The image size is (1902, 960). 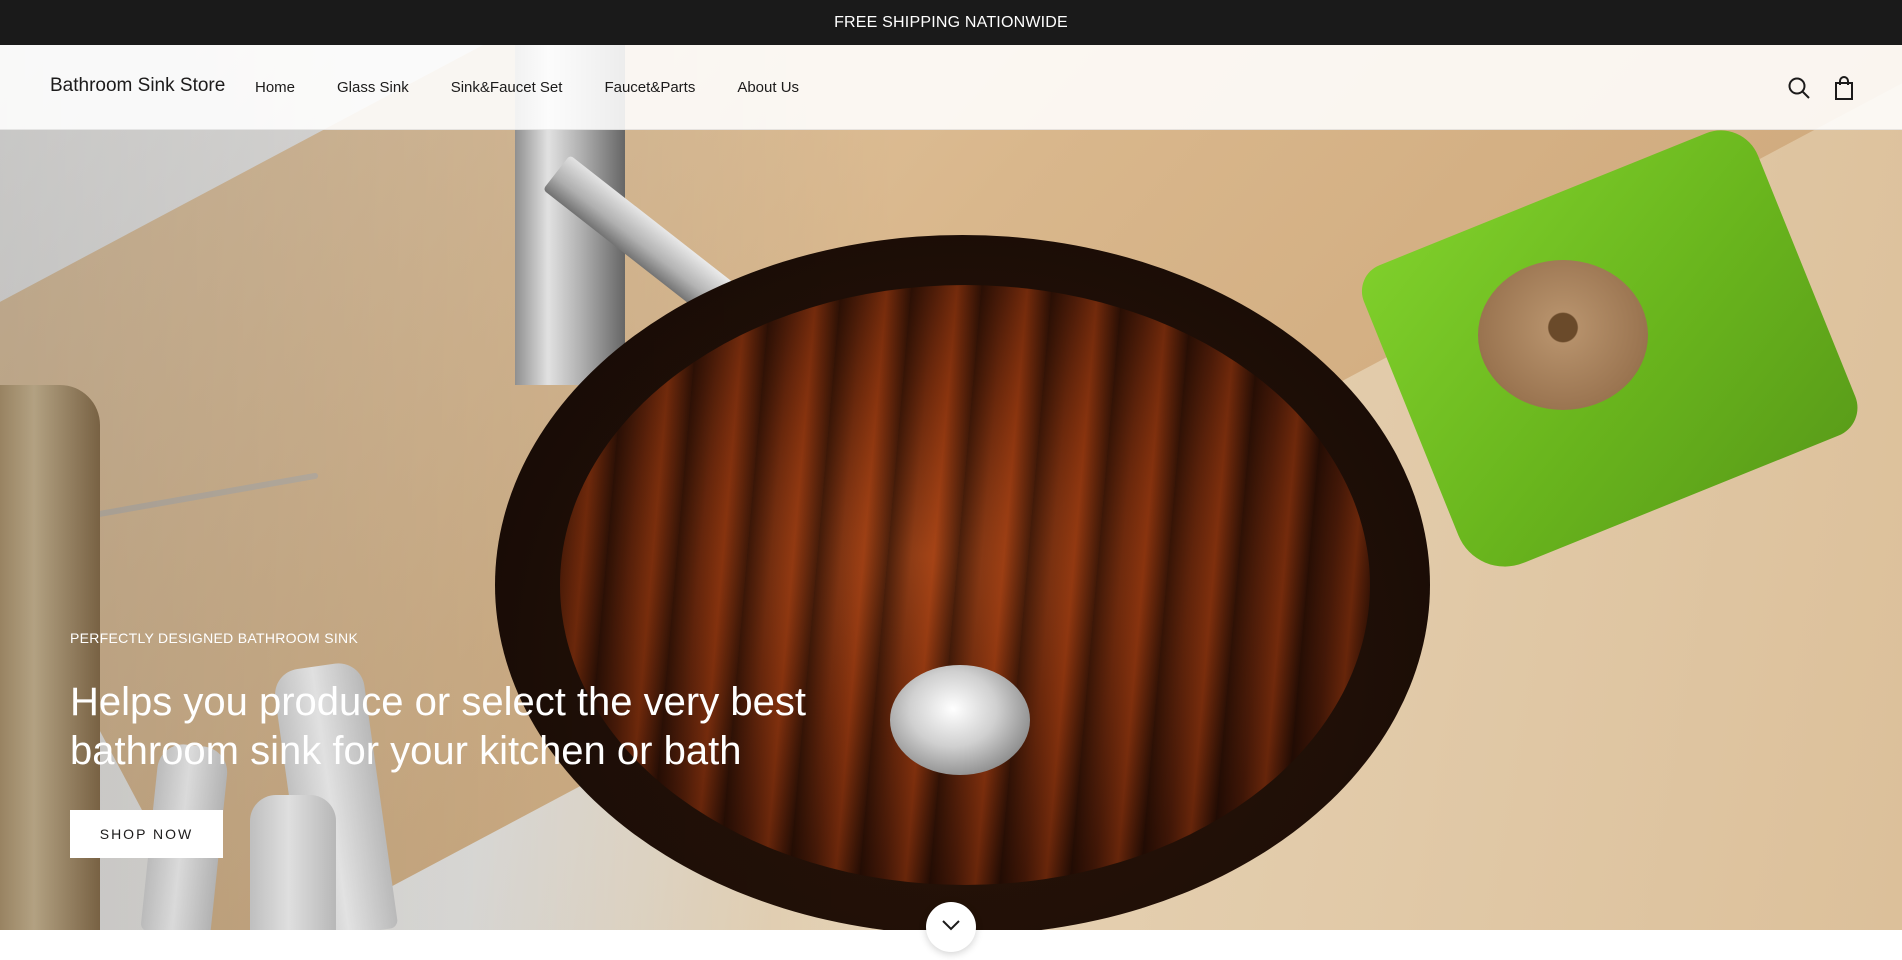 What do you see at coordinates (214, 638) in the screenshot?
I see `hero-subheading: PERFECTLY DESIGNED BATHROOM SINK` at bounding box center [214, 638].